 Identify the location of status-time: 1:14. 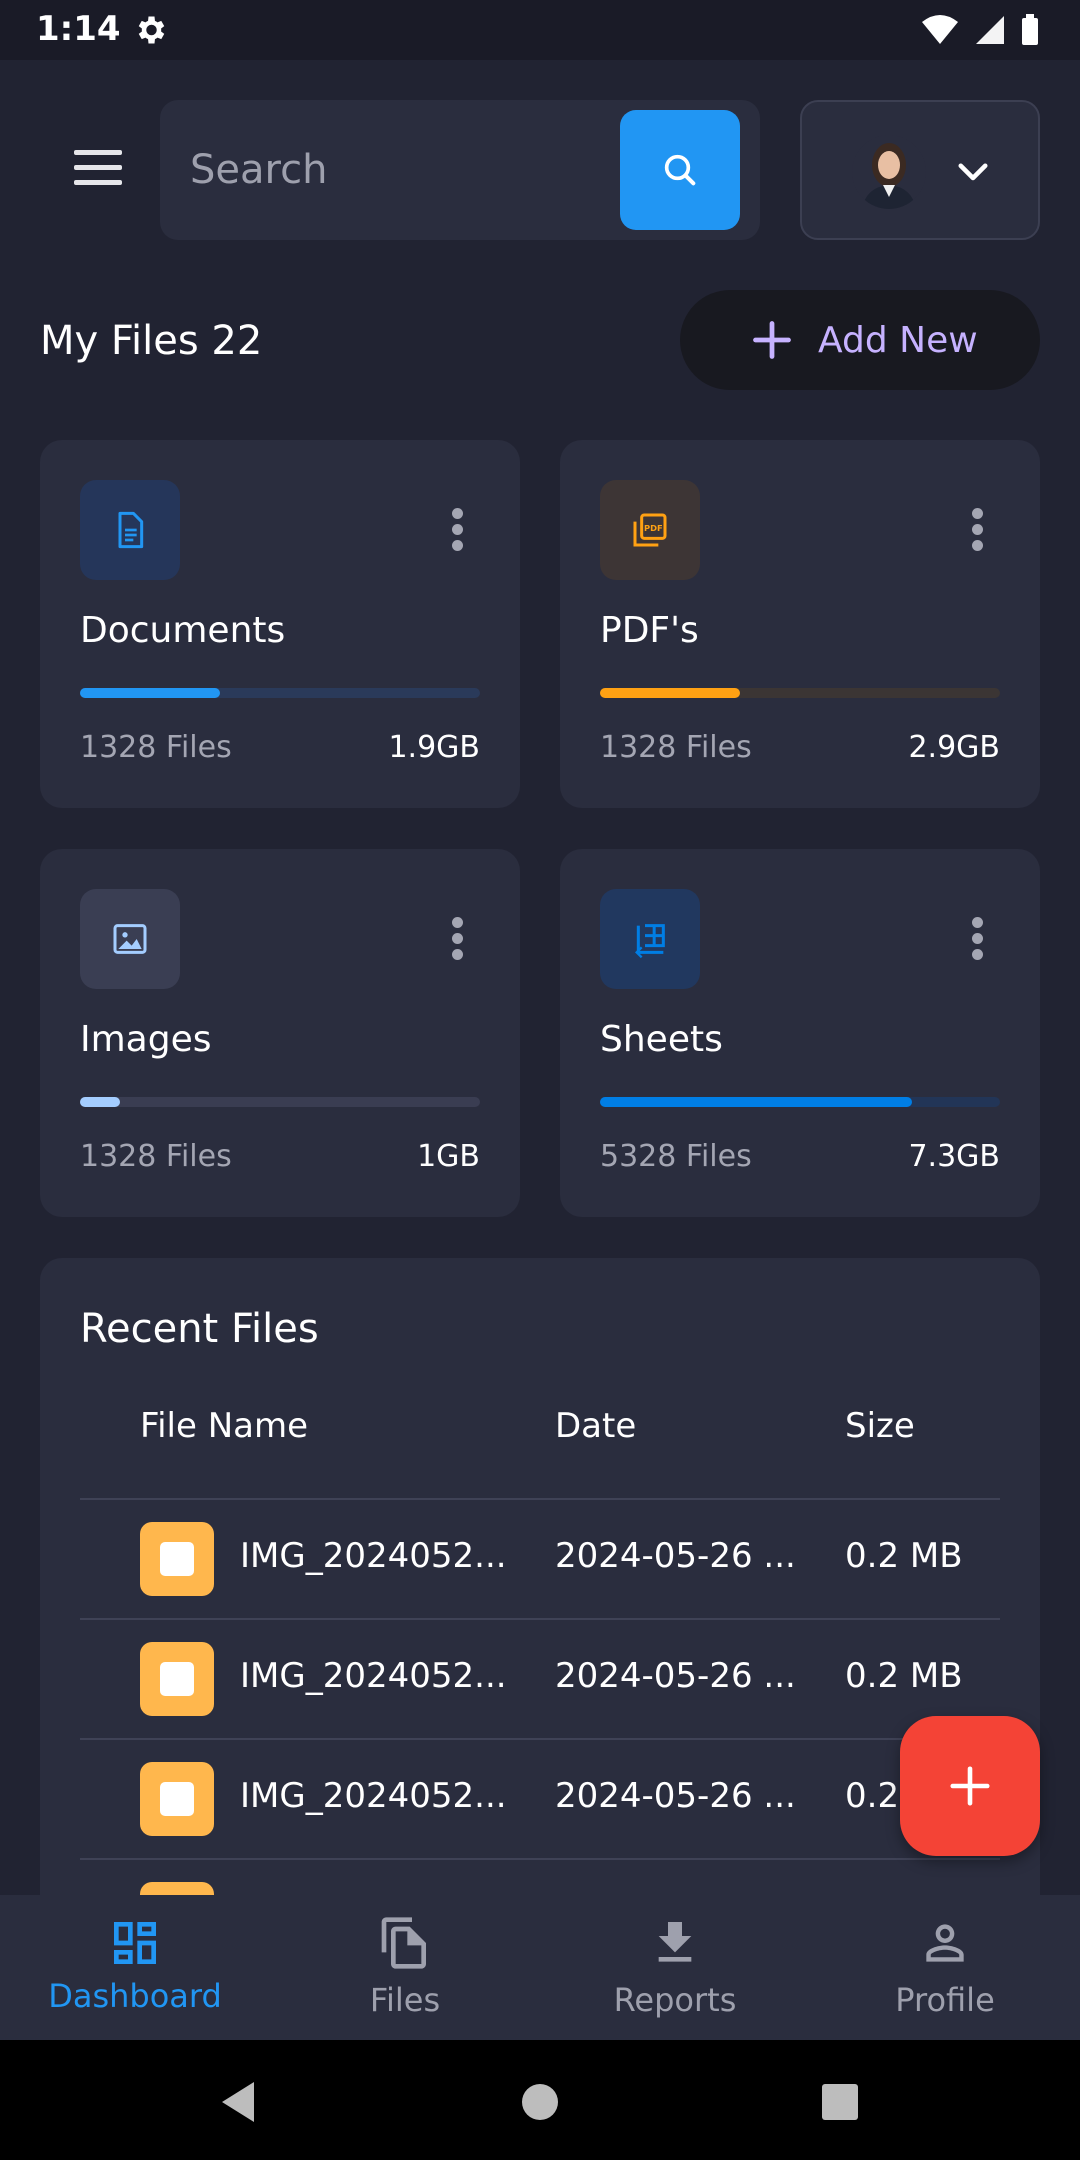
(78, 29).